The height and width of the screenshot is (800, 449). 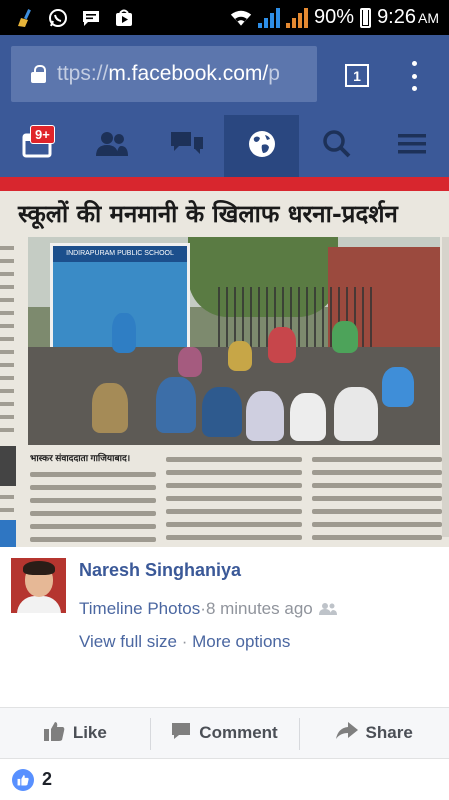 I want to click on search-icon, so click(x=337, y=146).